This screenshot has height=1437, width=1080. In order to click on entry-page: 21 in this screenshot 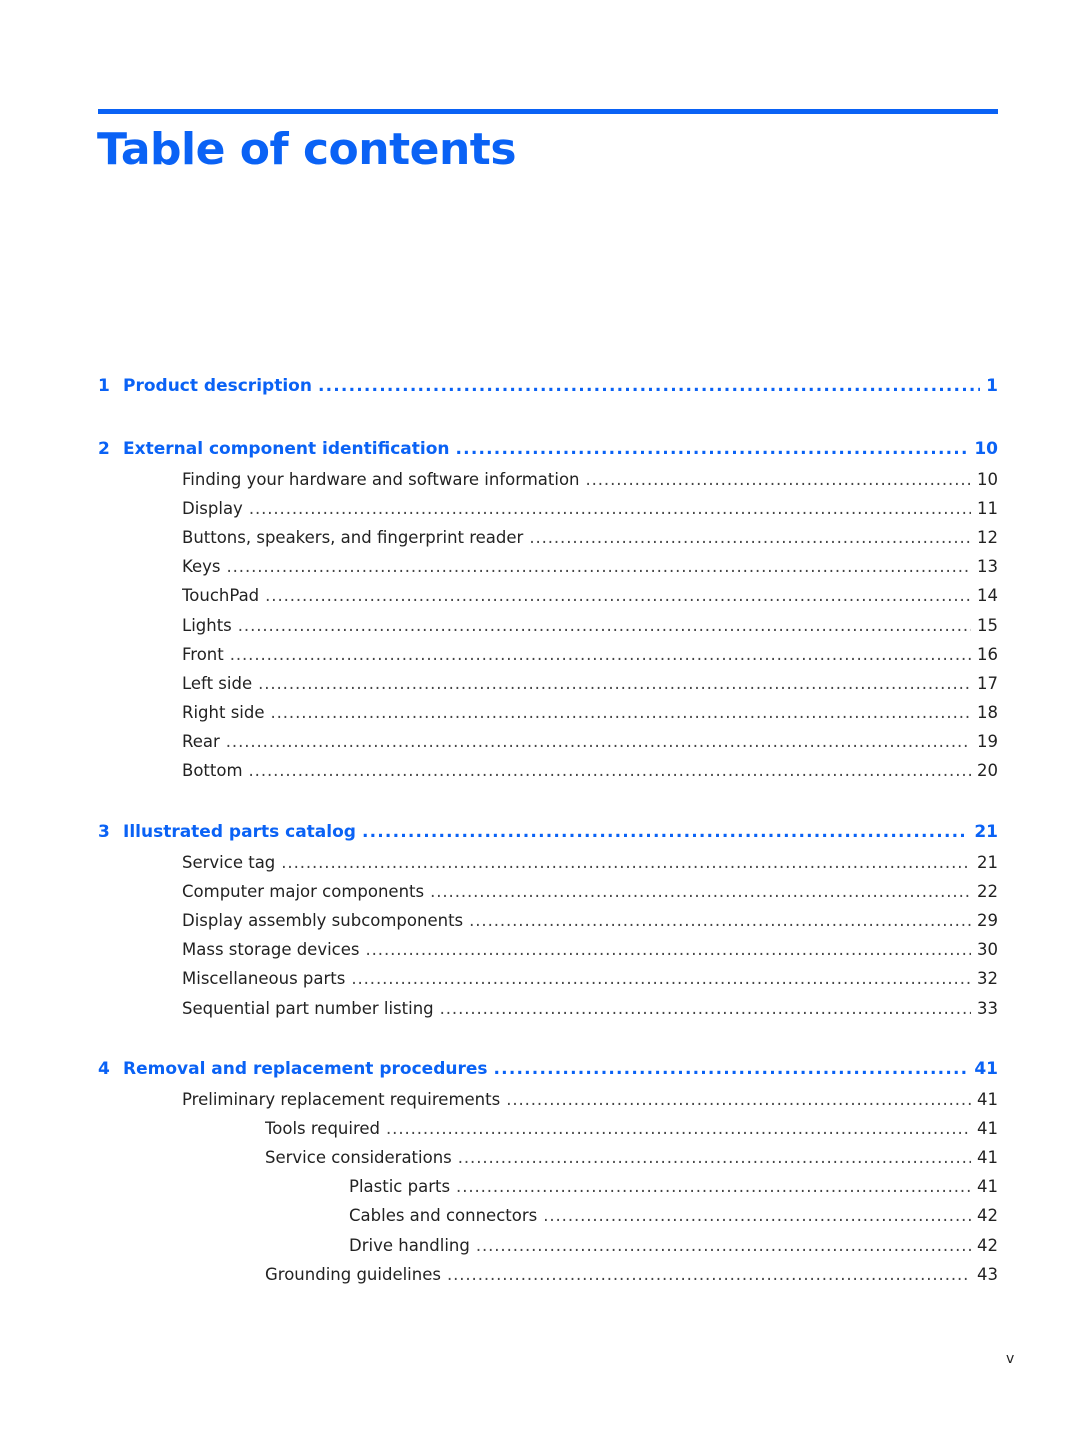, I will do `click(987, 862)`.